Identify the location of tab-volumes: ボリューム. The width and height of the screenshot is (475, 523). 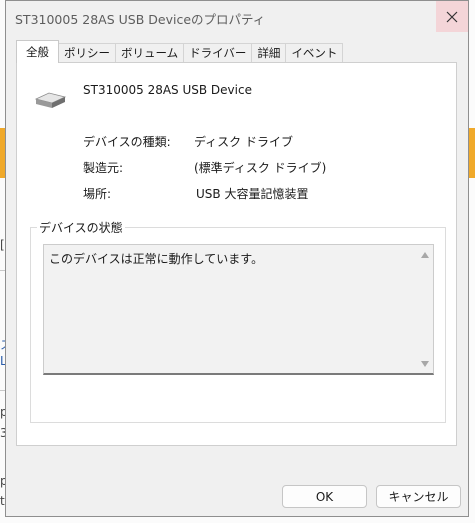
(150, 52).